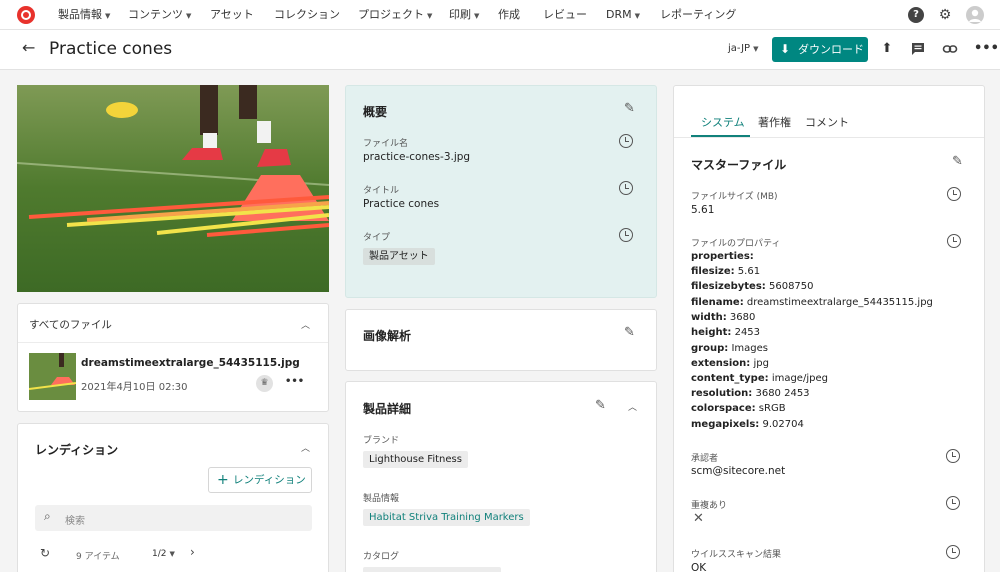  I want to click on page-title: Practice cones, so click(111, 49).